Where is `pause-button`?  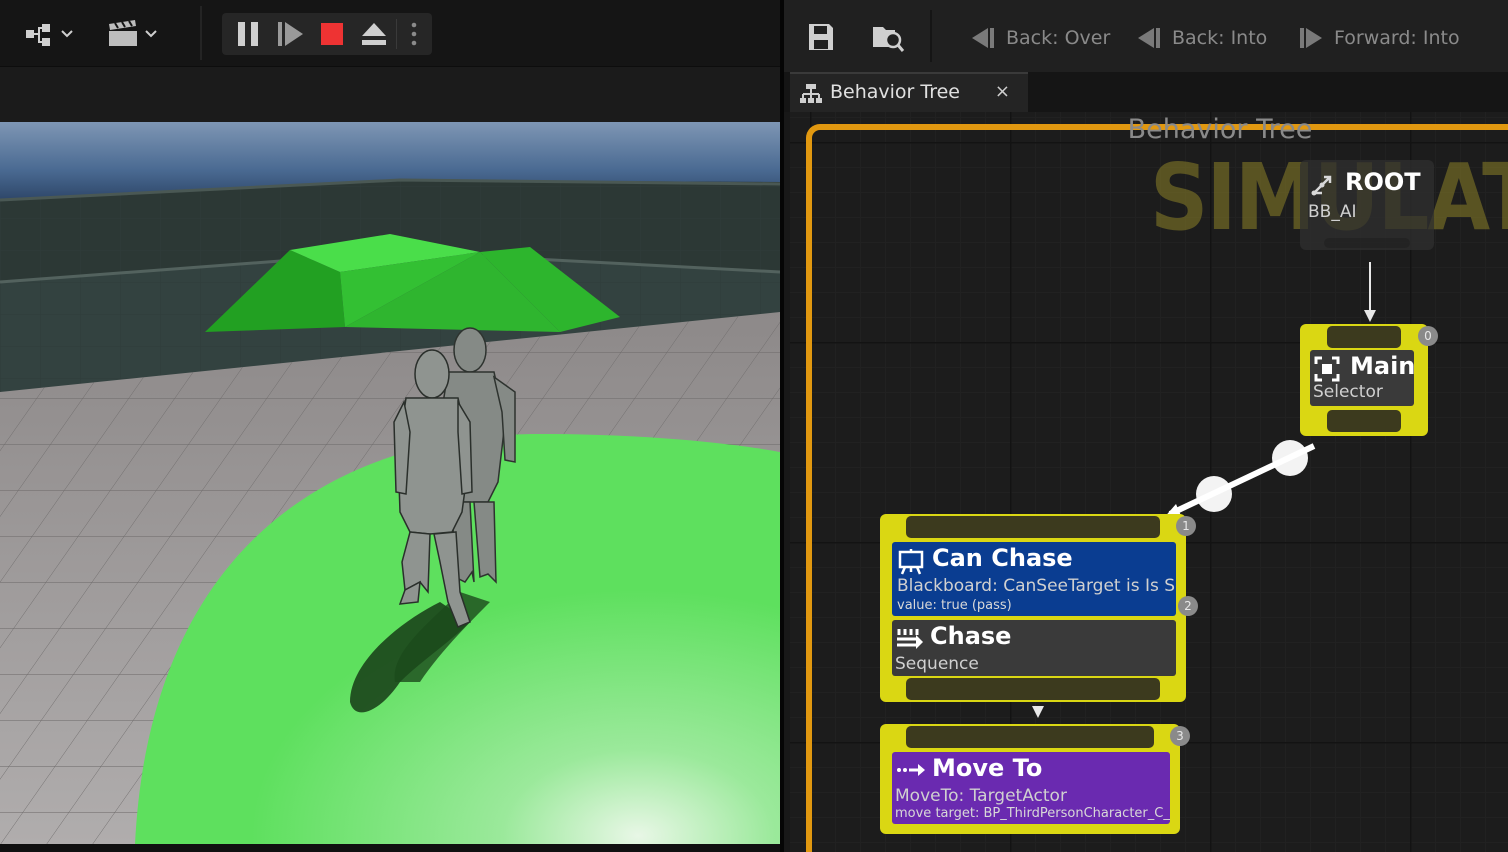
pause-button is located at coordinates (248, 34).